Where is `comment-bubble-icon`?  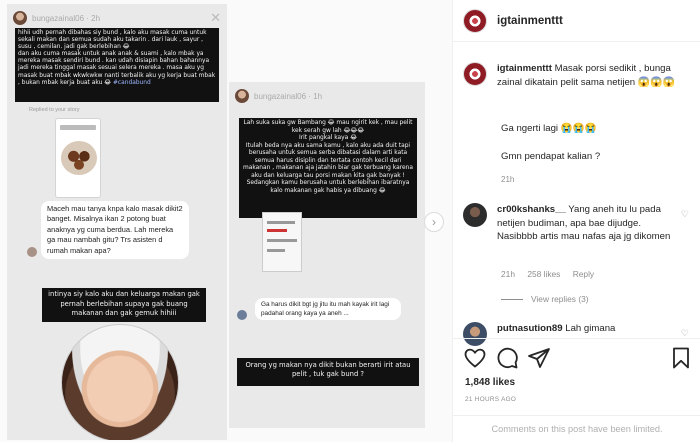
comment-bubble-icon is located at coordinates (507, 358).